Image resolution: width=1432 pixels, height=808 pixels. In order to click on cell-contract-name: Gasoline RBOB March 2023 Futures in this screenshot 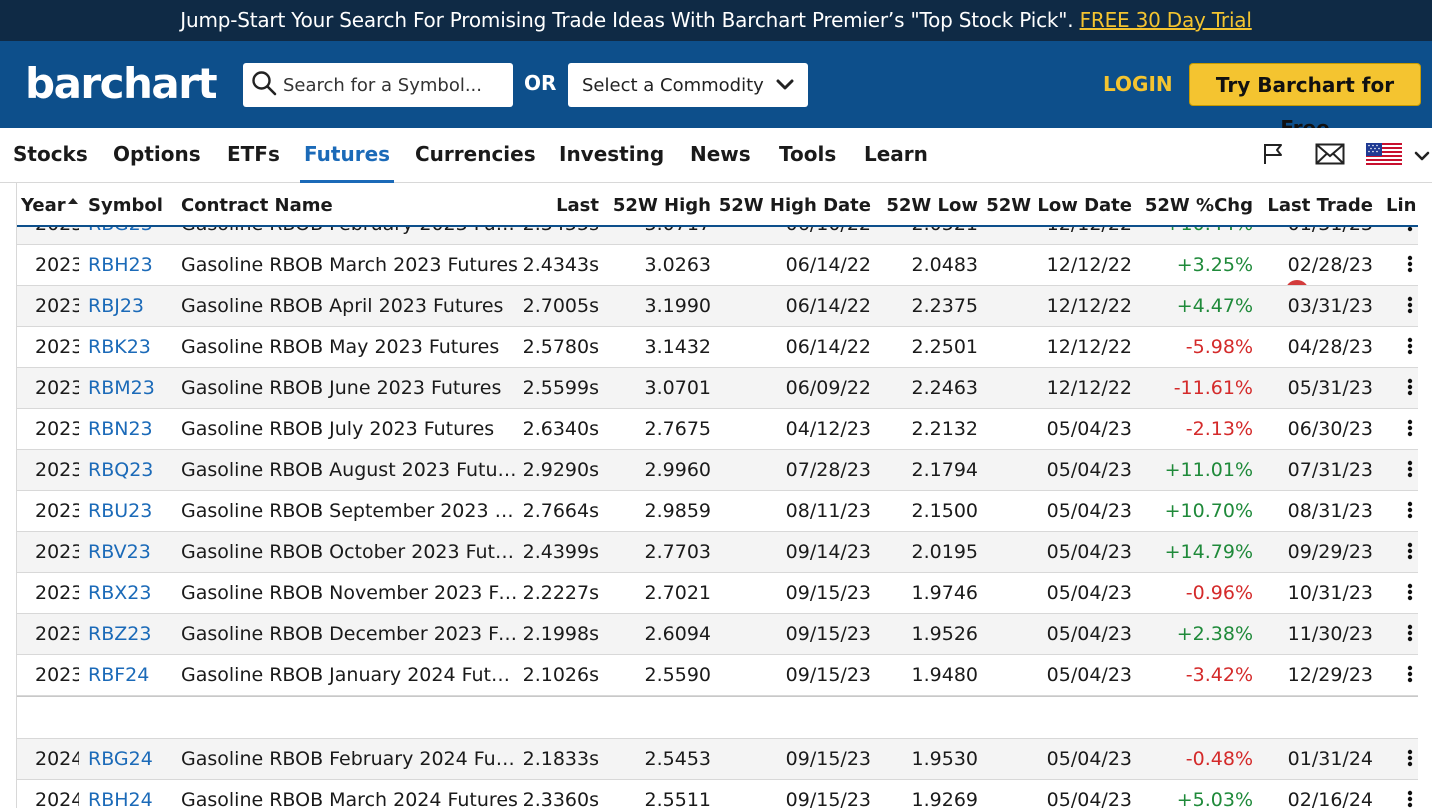, I will do `click(349, 265)`.